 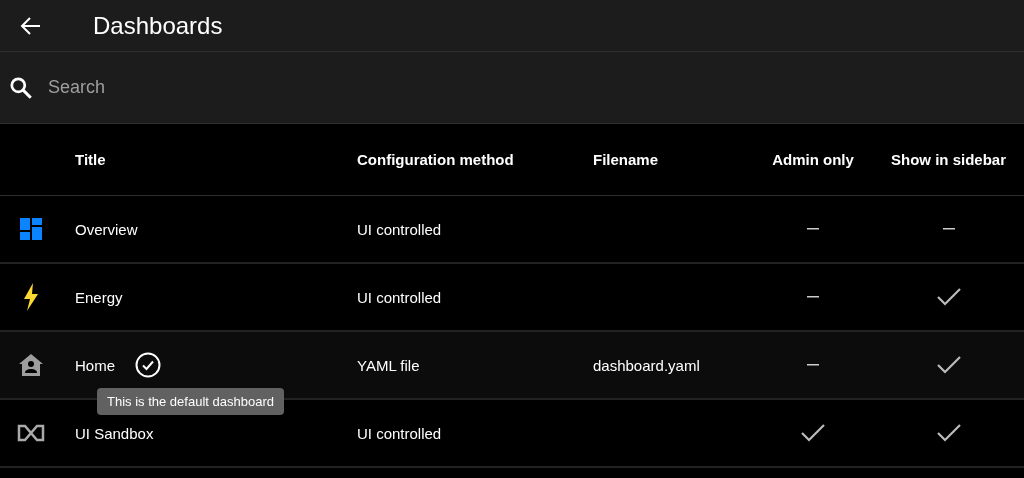 I want to click on title-cell: Overview, so click(x=106, y=229).